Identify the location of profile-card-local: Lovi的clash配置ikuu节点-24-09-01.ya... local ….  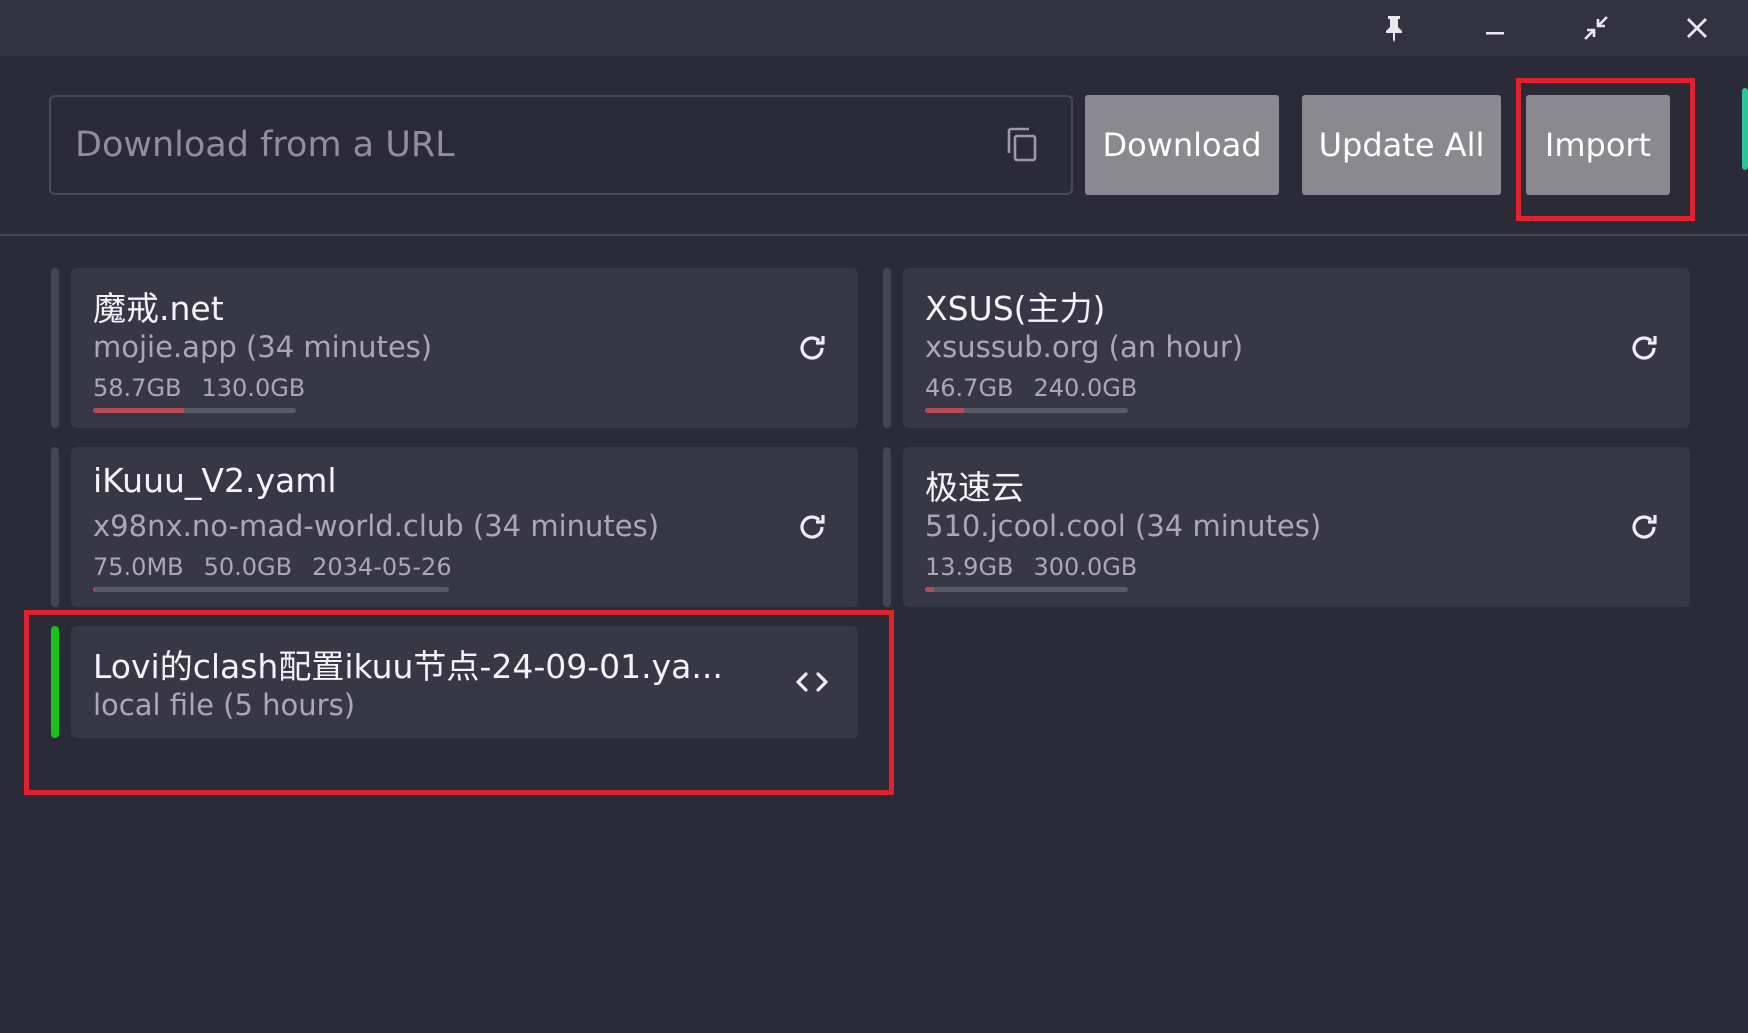
(454, 682).